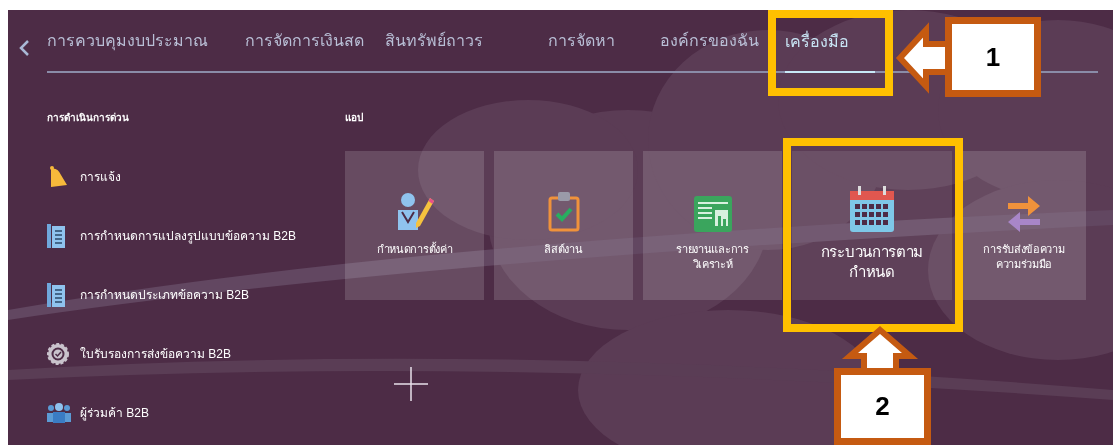 This screenshot has width=1113, height=445. I want to click on app-tile: ลิสต์งาน, so click(563, 225).